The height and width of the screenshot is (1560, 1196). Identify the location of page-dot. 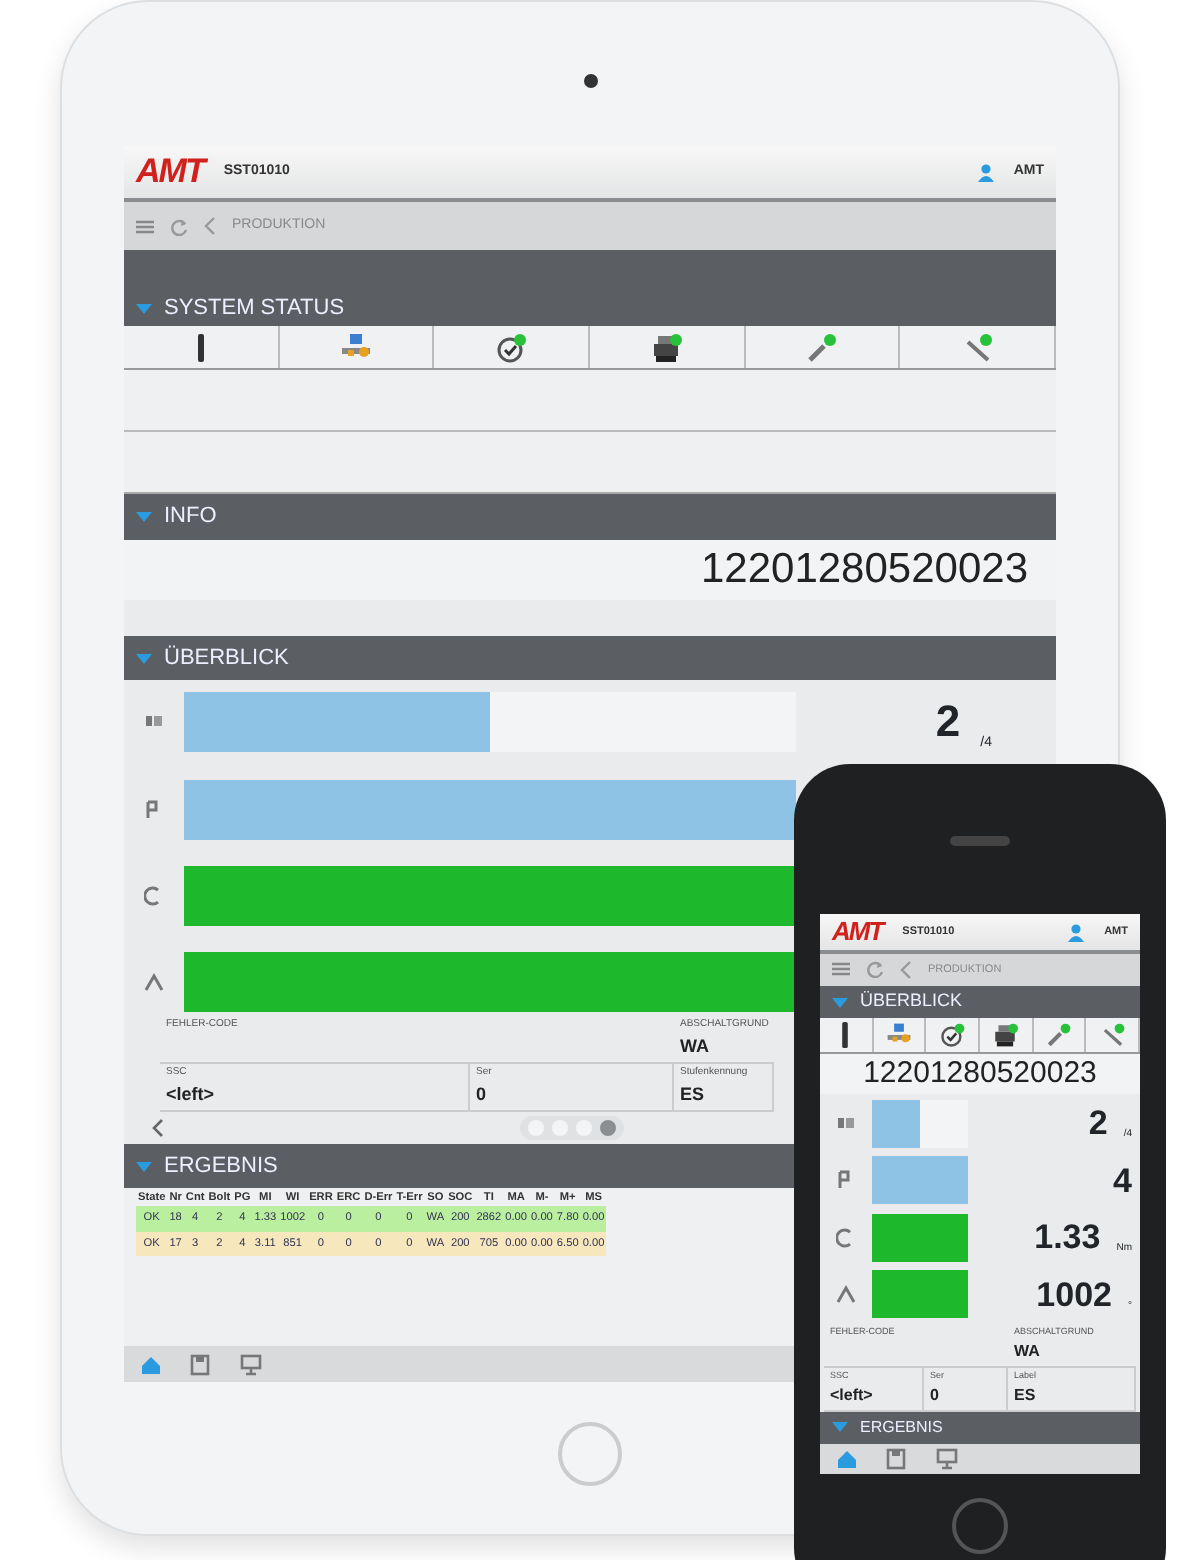
(608, 1128).